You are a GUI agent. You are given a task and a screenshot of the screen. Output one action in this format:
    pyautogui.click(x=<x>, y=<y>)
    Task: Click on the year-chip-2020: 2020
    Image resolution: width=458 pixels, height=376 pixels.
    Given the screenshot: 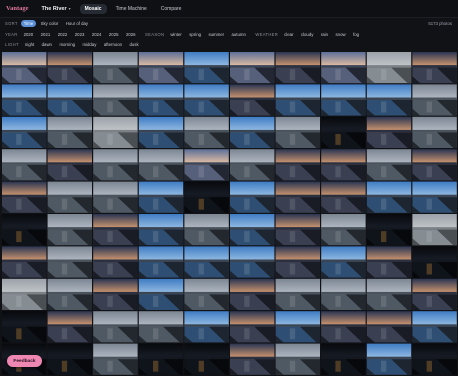 What is the action you would take?
    pyautogui.click(x=29, y=34)
    